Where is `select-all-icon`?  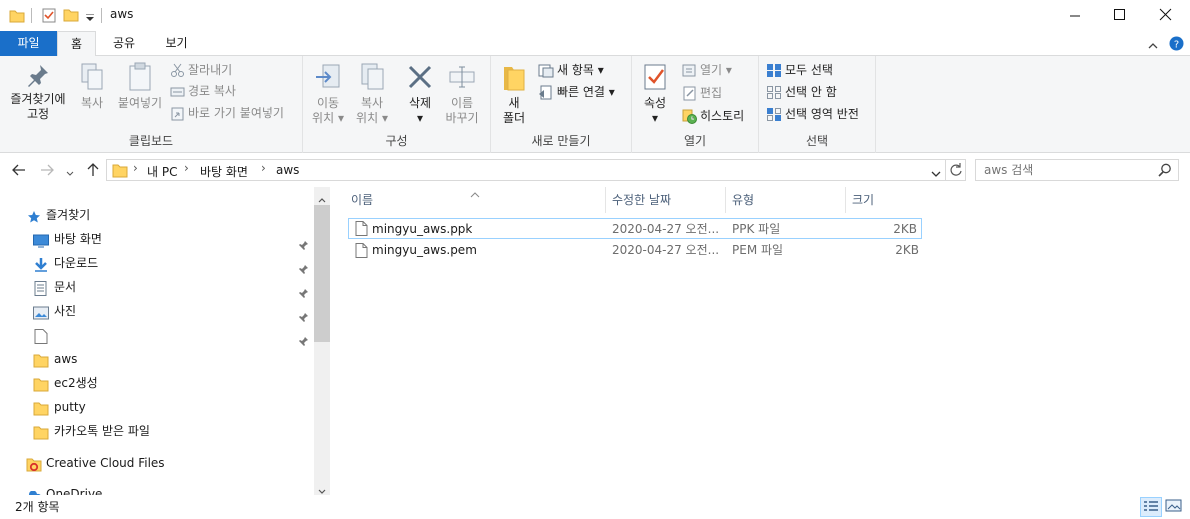
select-all-icon is located at coordinates (774, 70).